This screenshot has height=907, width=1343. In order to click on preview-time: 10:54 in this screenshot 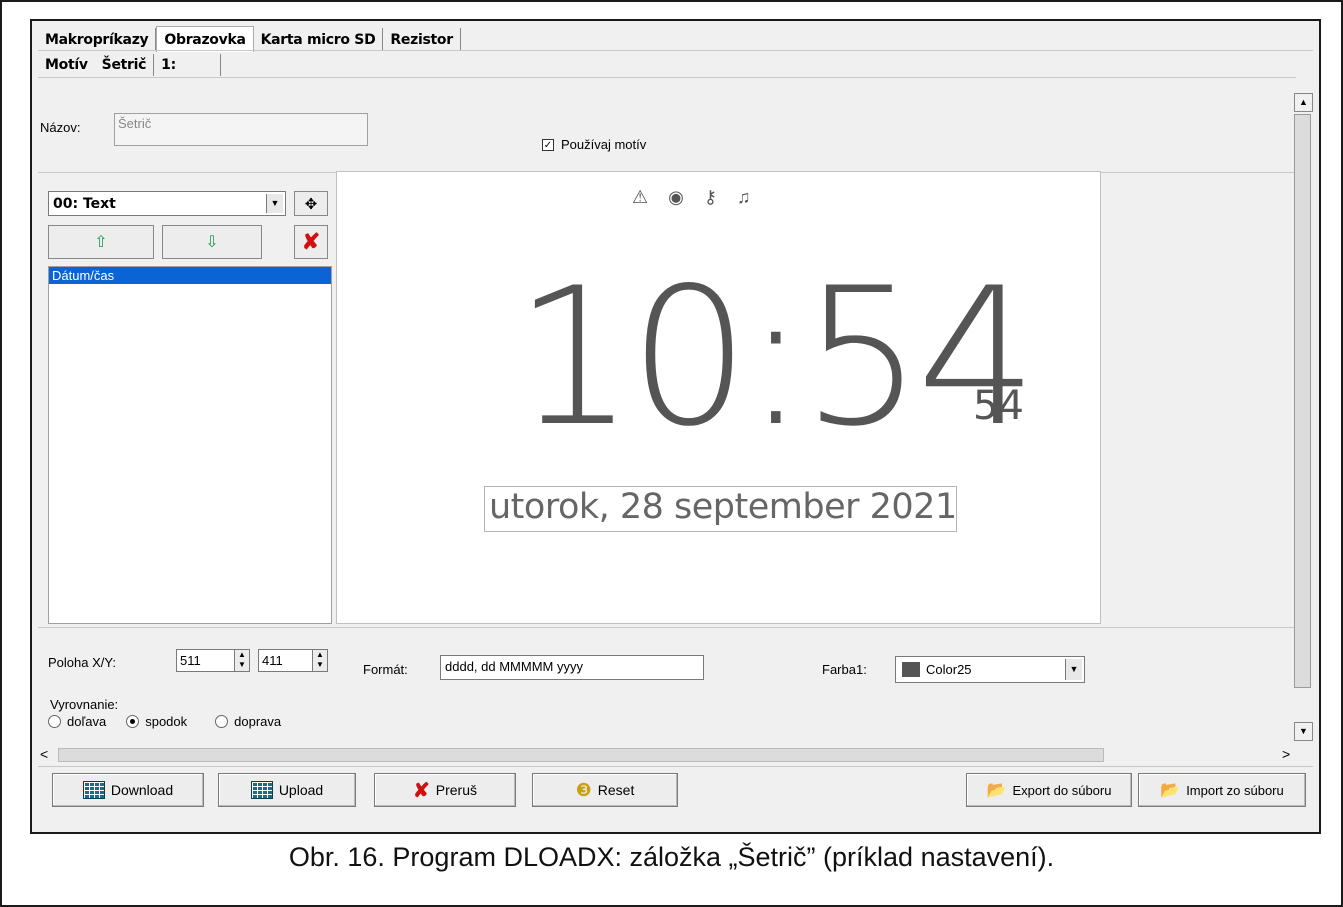, I will do `click(776, 357)`.